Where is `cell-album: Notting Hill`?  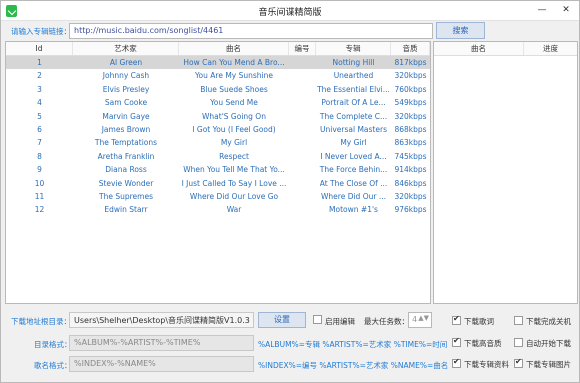 cell-album: Notting Hill is located at coordinates (353, 62).